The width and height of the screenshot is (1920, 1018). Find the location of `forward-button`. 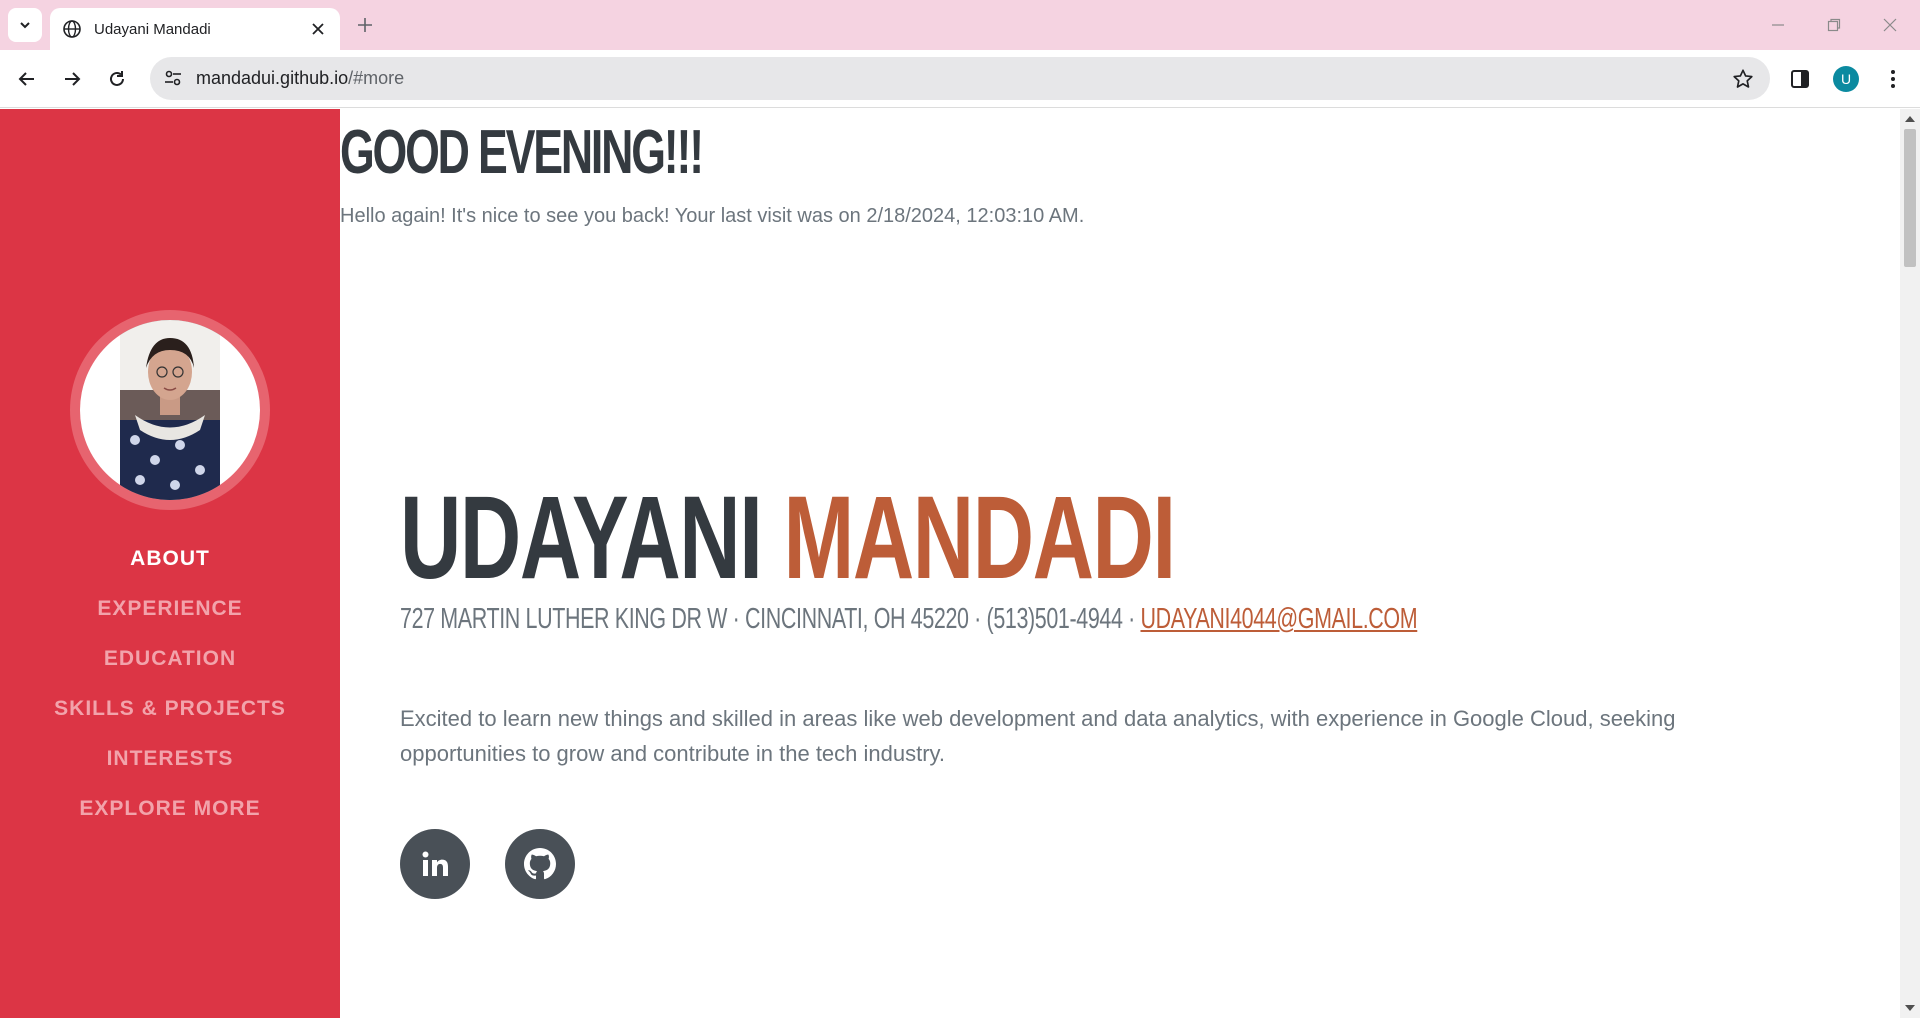

forward-button is located at coordinates (72, 79).